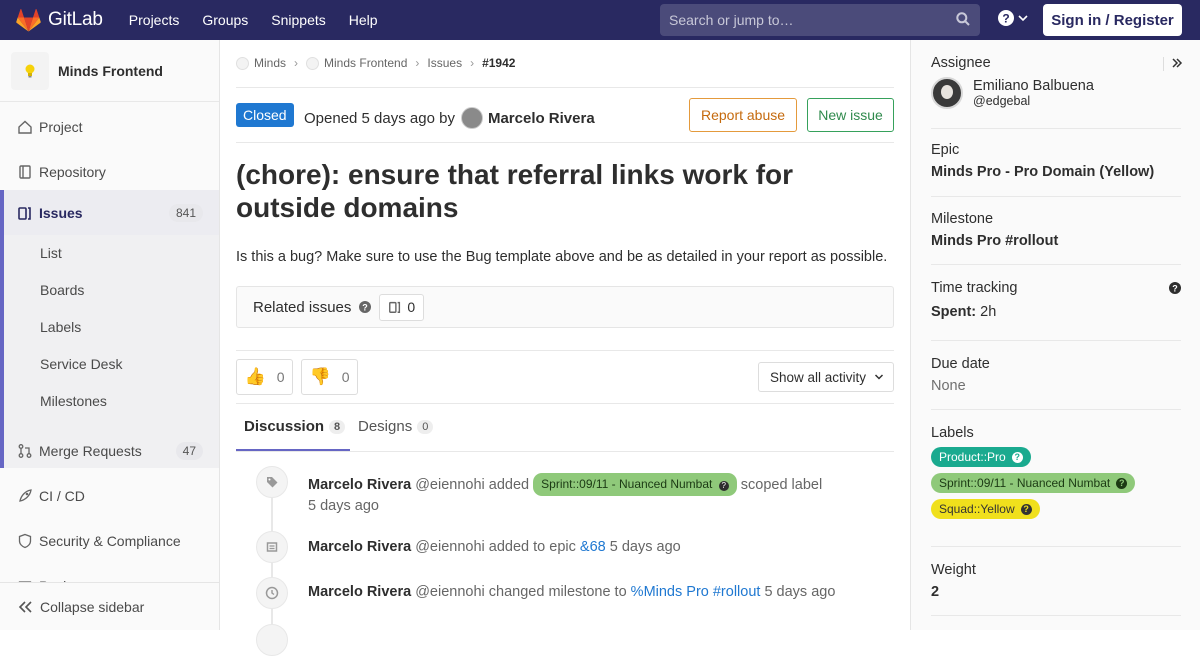  I want to click on label-badge: Product::Pro ?, so click(981, 457).